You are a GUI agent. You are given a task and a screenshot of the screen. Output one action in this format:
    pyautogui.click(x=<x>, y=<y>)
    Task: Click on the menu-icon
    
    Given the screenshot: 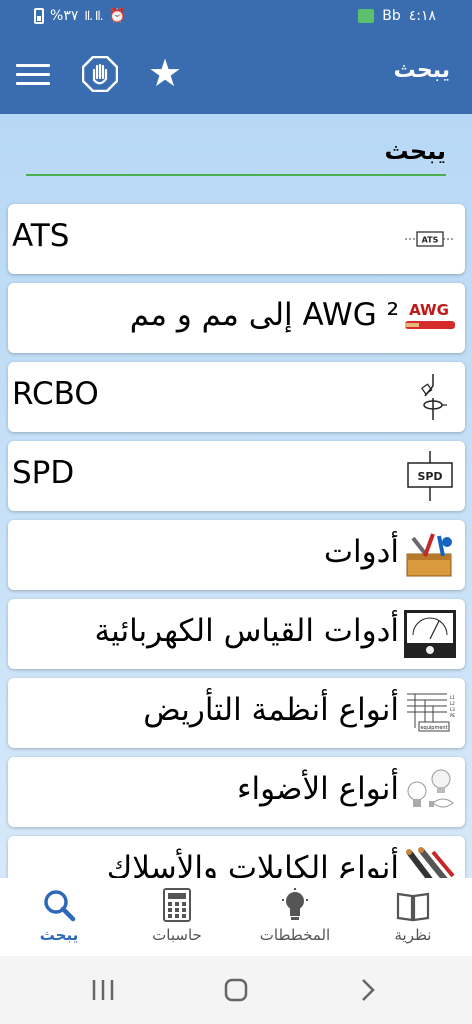 What is the action you would take?
    pyautogui.click(x=33, y=75)
    